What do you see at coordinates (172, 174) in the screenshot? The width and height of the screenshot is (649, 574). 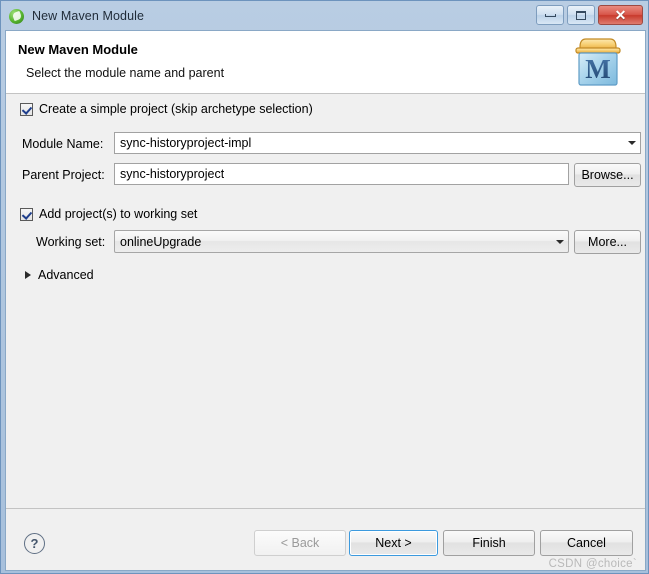 I see `parent-project-value: sync-historyproject` at bounding box center [172, 174].